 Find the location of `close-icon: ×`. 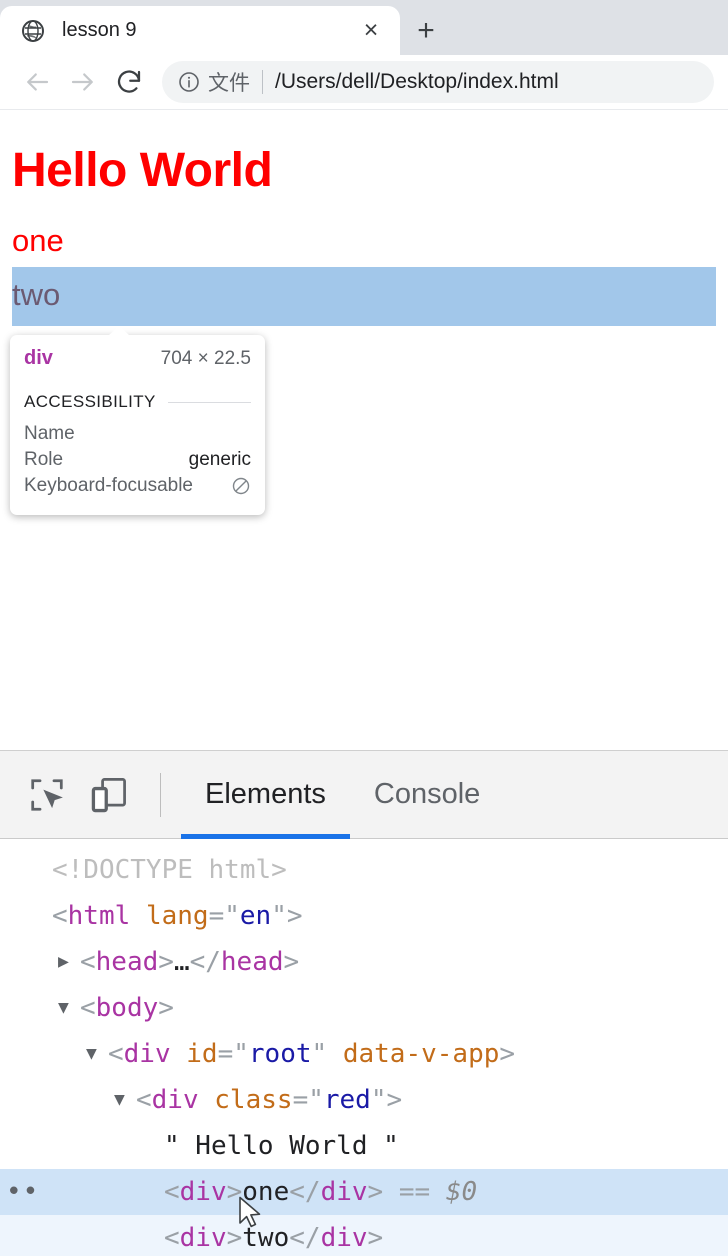

close-icon: × is located at coordinates (371, 31).